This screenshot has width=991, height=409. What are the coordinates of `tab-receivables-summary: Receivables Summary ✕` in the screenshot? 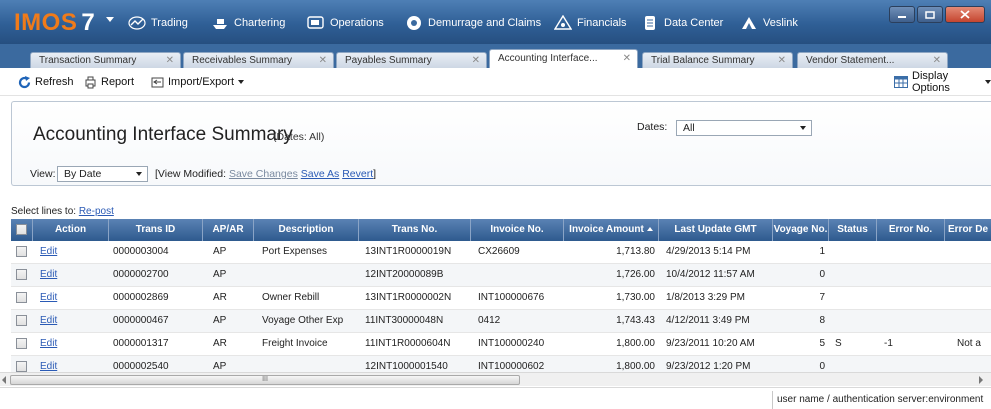 It's located at (258, 60).